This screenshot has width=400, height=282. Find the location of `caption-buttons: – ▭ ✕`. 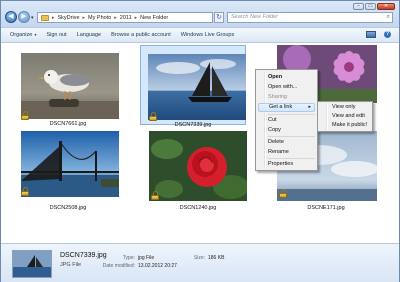

caption-buttons: – ▭ ✕ is located at coordinates (374, 6).